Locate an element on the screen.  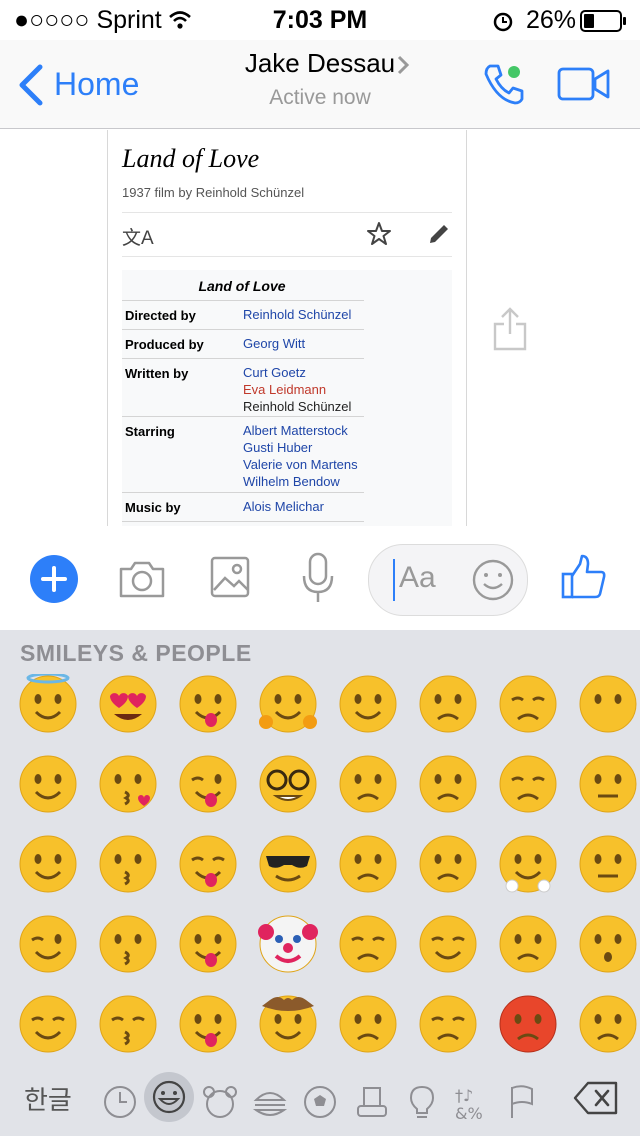
food-category-icon is located at coordinates (270, 1102).